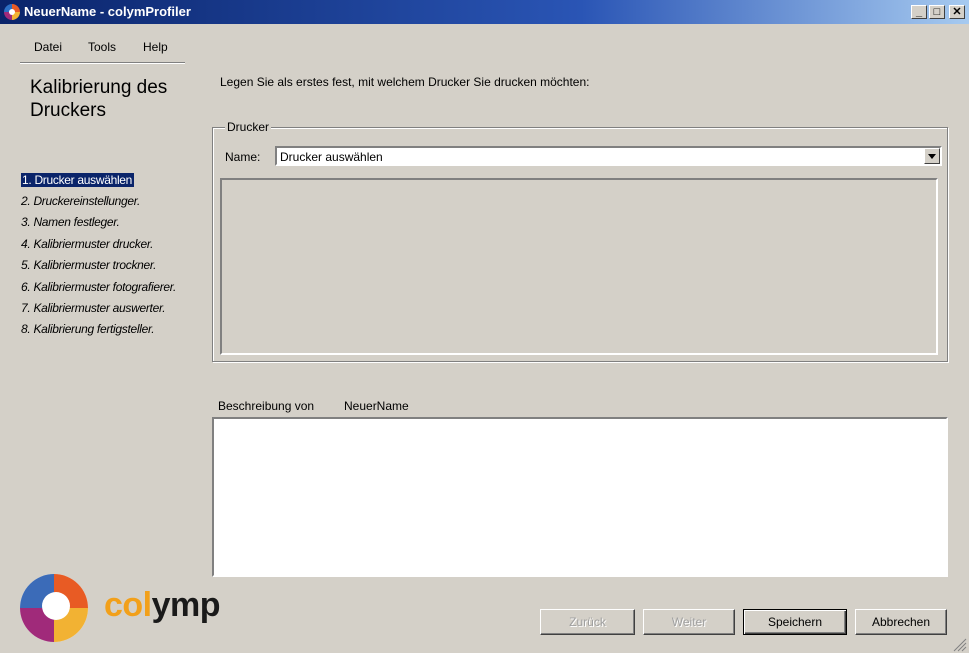 This screenshot has height=653, width=969. I want to click on menu-bar: Datei Tools Help, so click(100, 49).